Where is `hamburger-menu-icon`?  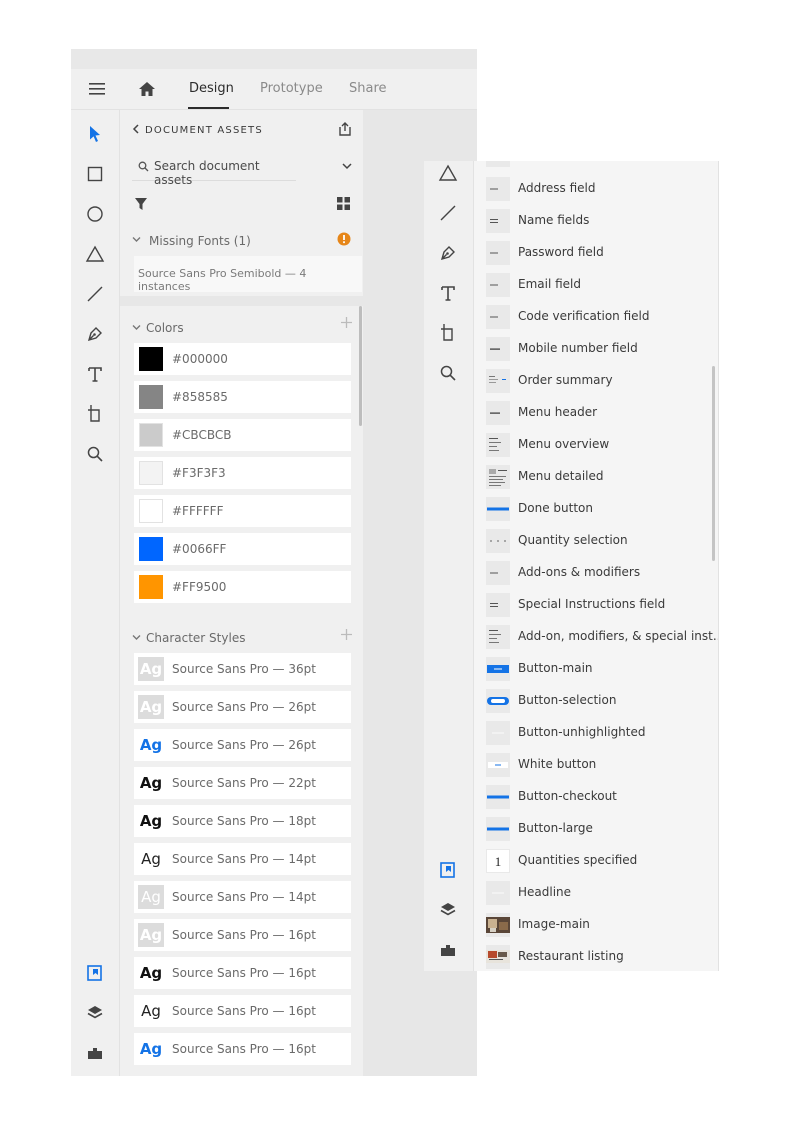 hamburger-menu-icon is located at coordinates (97, 89).